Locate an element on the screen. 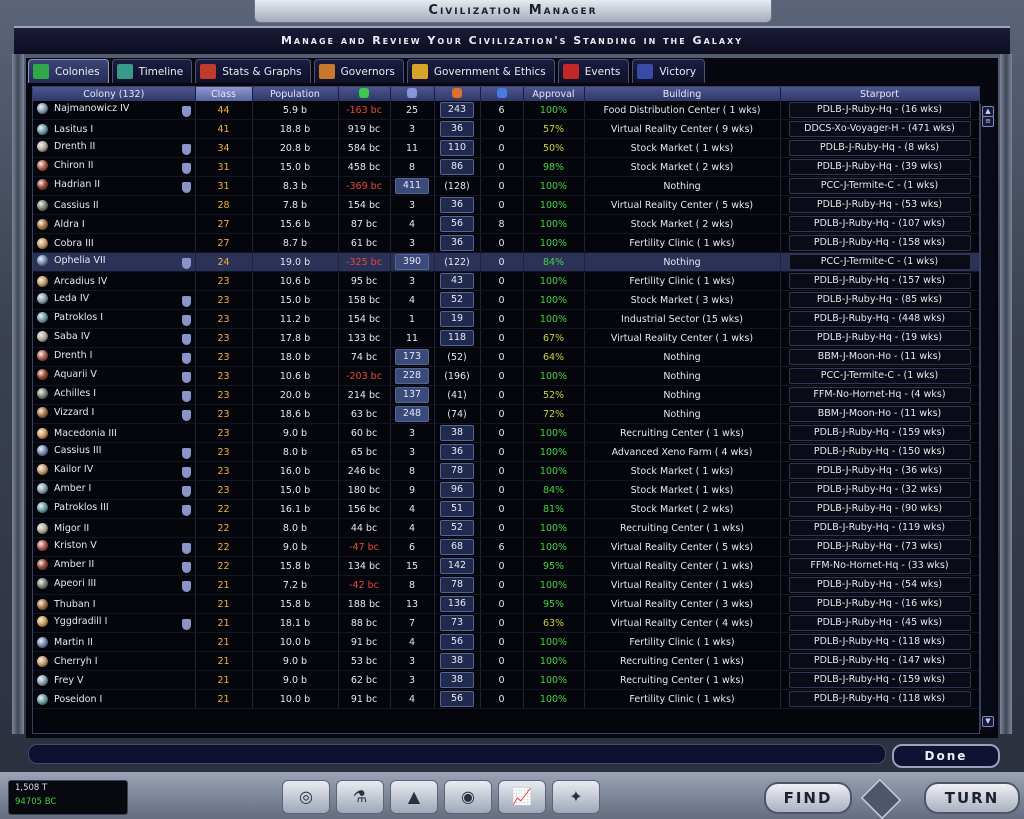 The width and height of the screenshot is (1024, 819). column-header-money is located at coordinates (364, 94).